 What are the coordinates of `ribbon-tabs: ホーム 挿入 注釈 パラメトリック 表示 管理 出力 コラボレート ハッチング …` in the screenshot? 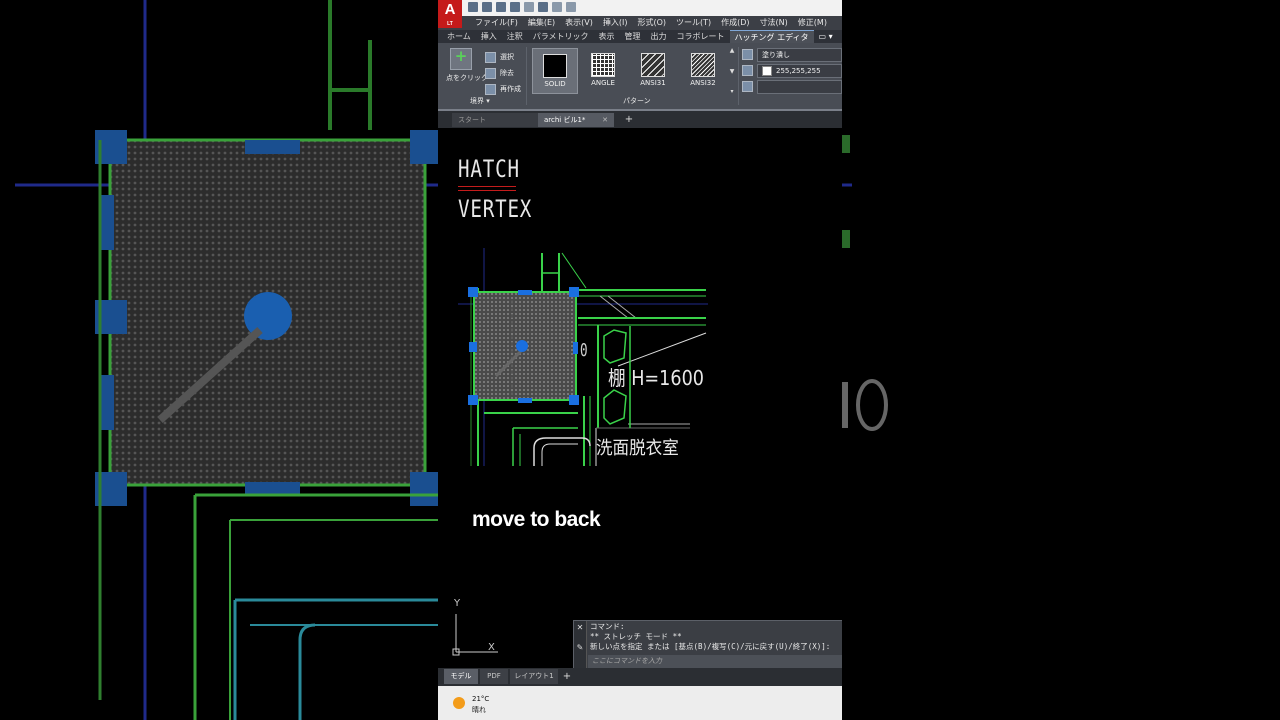 It's located at (640, 36).